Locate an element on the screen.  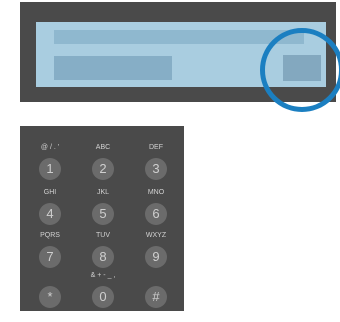
key-9-letters: WXYZ is located at coordinates (156, 235).